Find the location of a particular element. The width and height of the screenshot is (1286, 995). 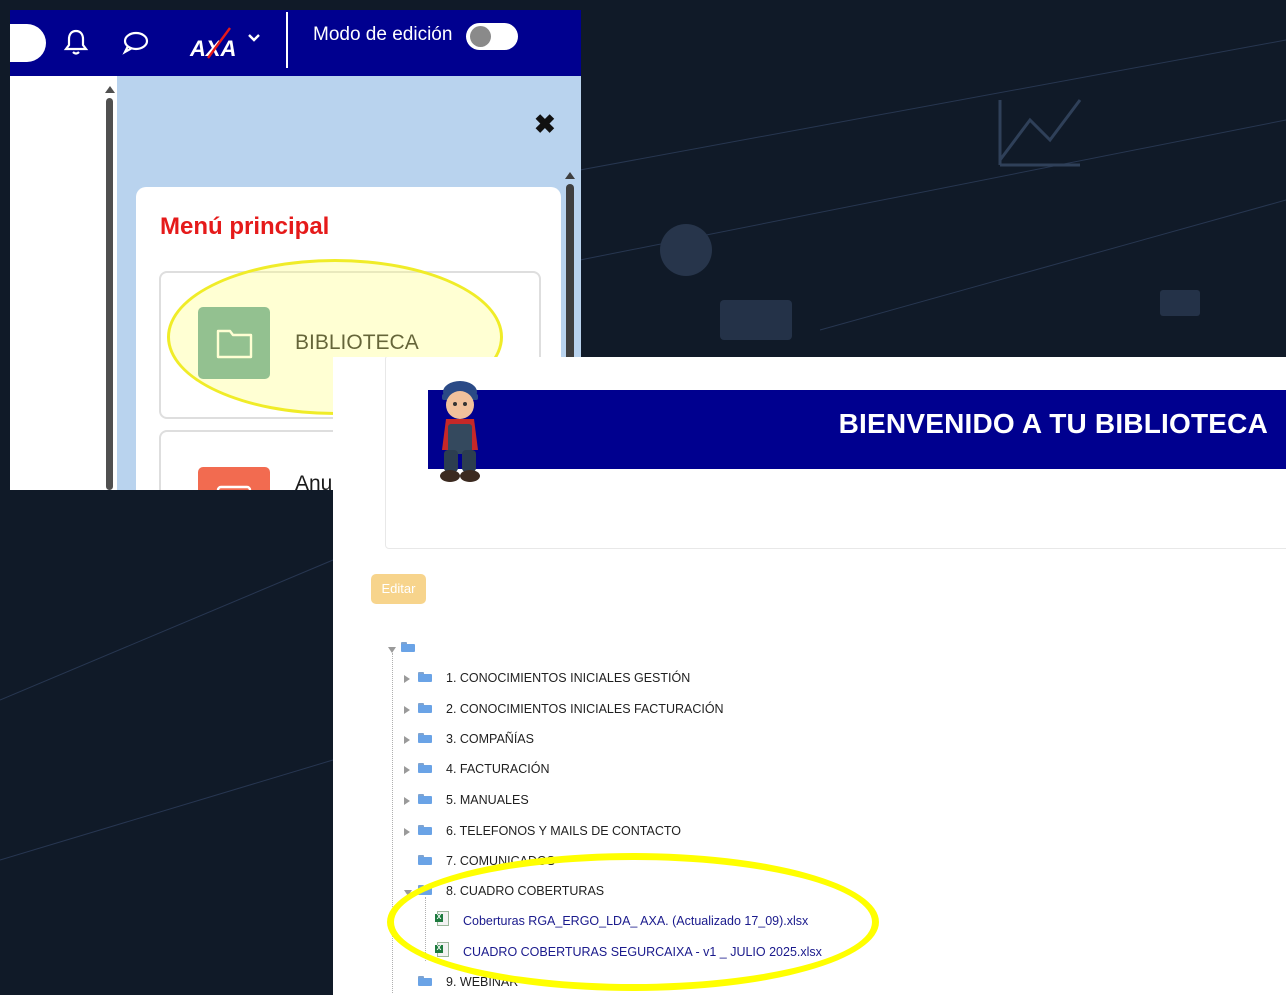

mascot-image is located at coordinates (460, 431).